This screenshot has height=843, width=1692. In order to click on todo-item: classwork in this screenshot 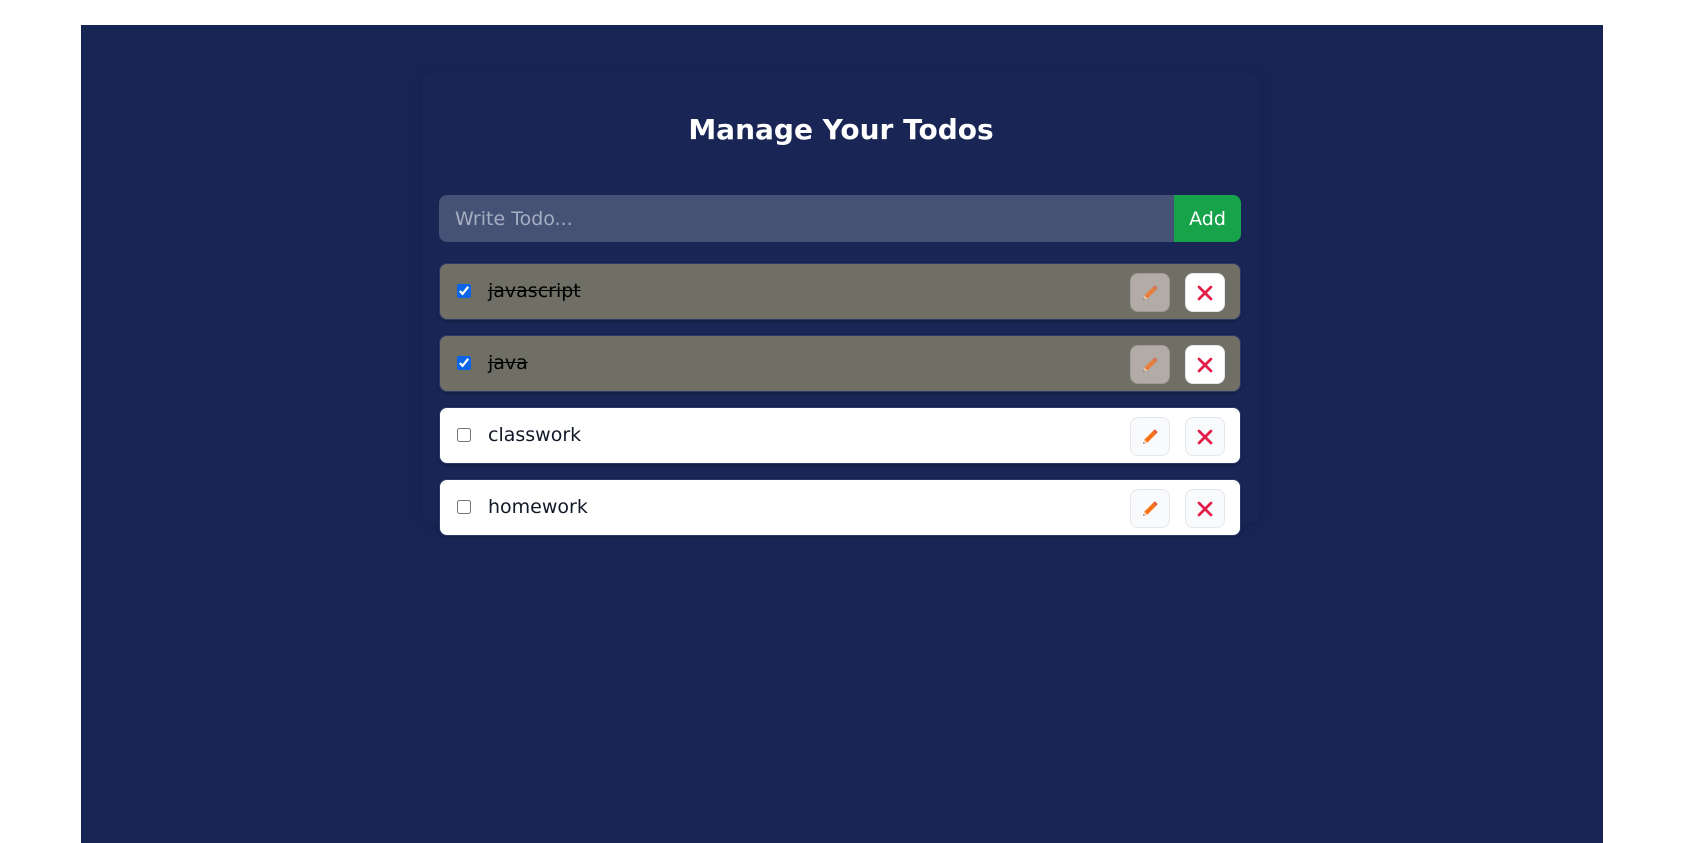, I will do `click(840, 435)`.